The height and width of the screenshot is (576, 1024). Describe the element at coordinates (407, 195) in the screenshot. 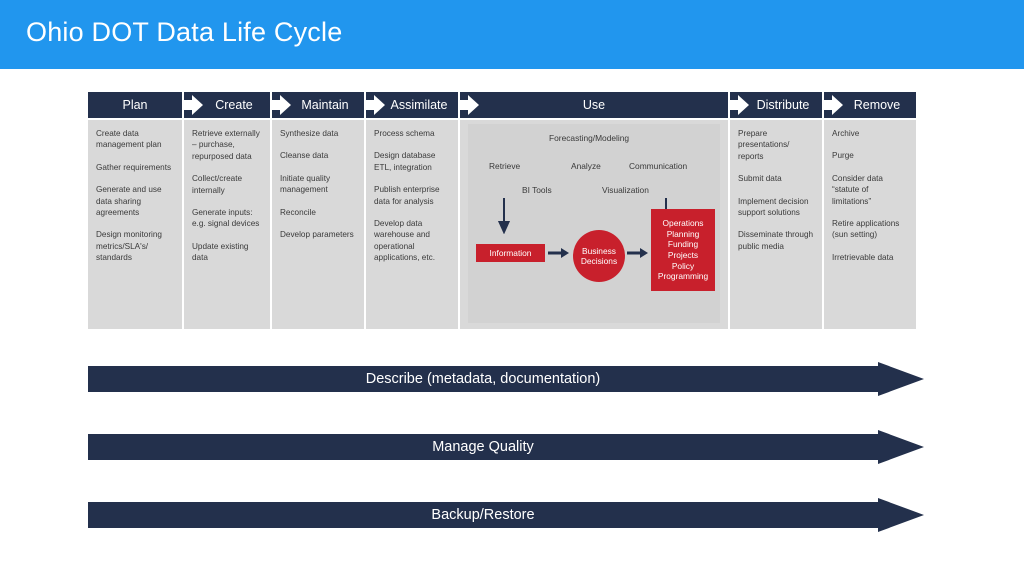

I see `stage-item: Publish enterprise data for analysis` at that location.